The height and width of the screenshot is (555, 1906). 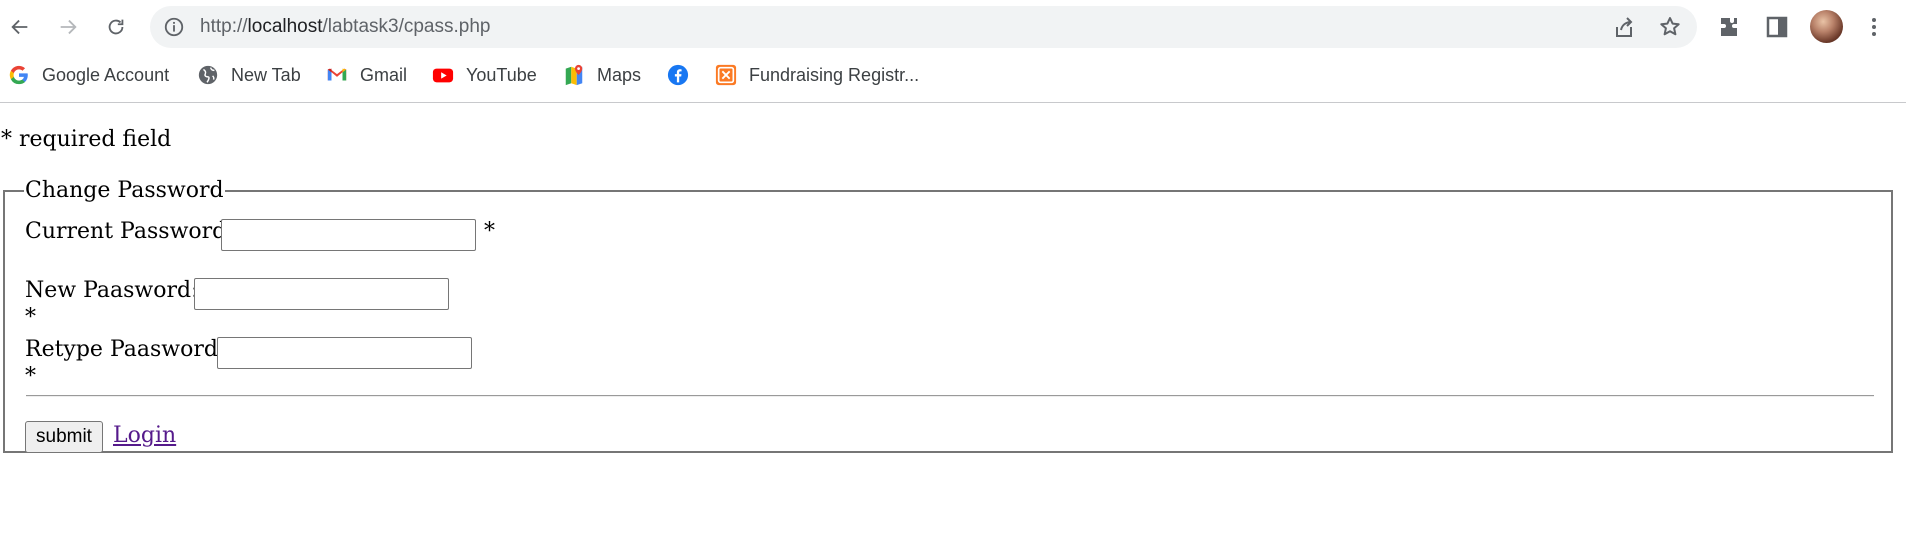 I want to click on url-host: localhost, so click(x=285, y=26).